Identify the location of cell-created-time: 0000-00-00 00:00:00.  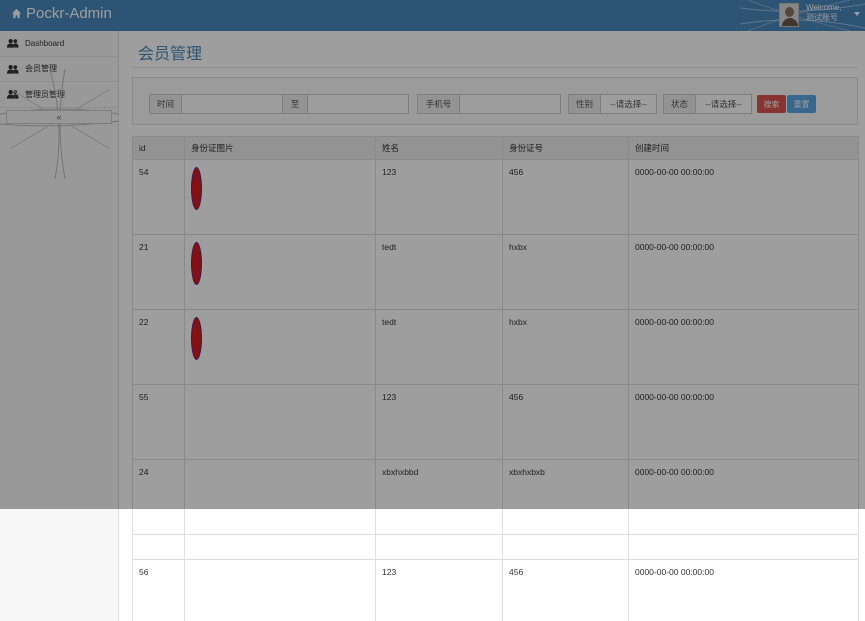
(743, 590).